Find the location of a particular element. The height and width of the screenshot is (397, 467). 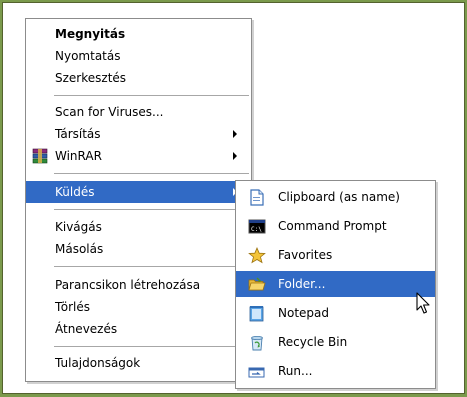

star-icon is located at coordinates (257, 255).